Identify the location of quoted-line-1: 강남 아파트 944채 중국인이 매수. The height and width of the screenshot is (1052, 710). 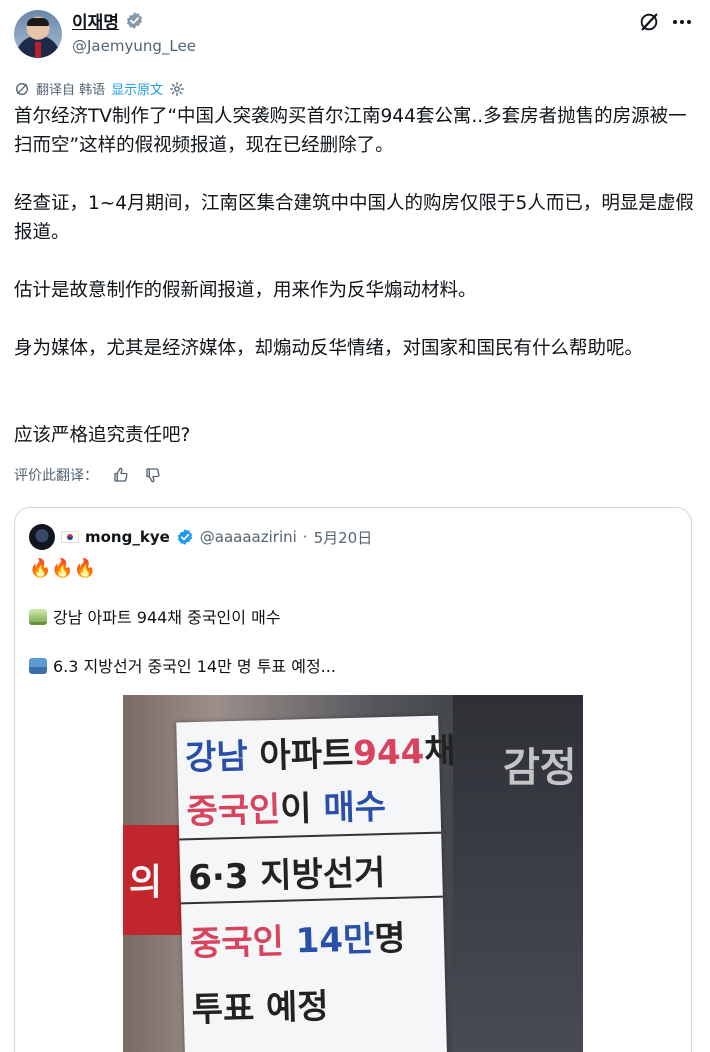
(167, 617).